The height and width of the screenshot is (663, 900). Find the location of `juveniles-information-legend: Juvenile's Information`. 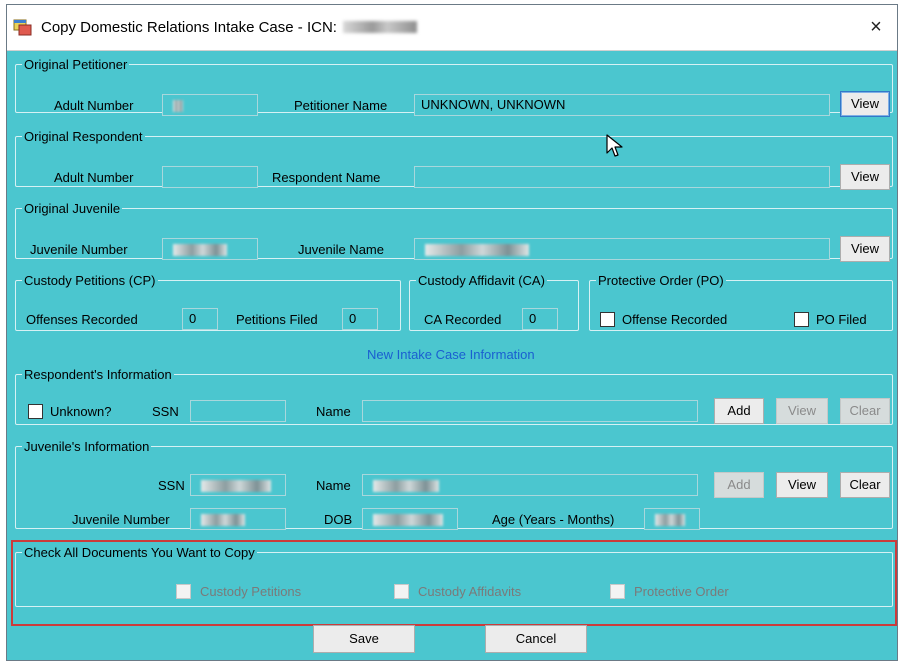

juveniles-information-legend: Juvenile's Information is located at coordinates (87, 446).